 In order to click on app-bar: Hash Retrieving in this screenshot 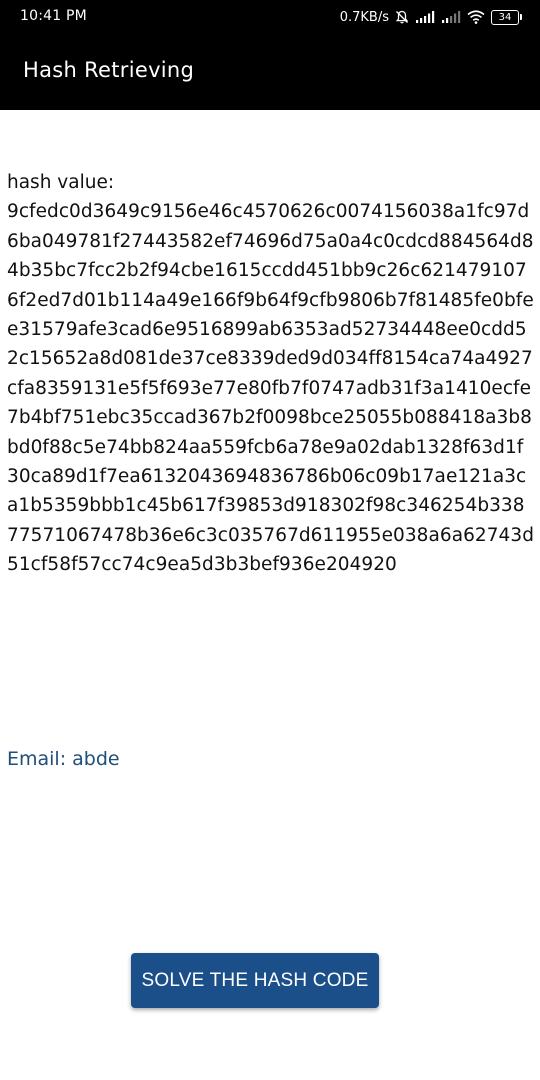, I will do `click(270, 72)`.